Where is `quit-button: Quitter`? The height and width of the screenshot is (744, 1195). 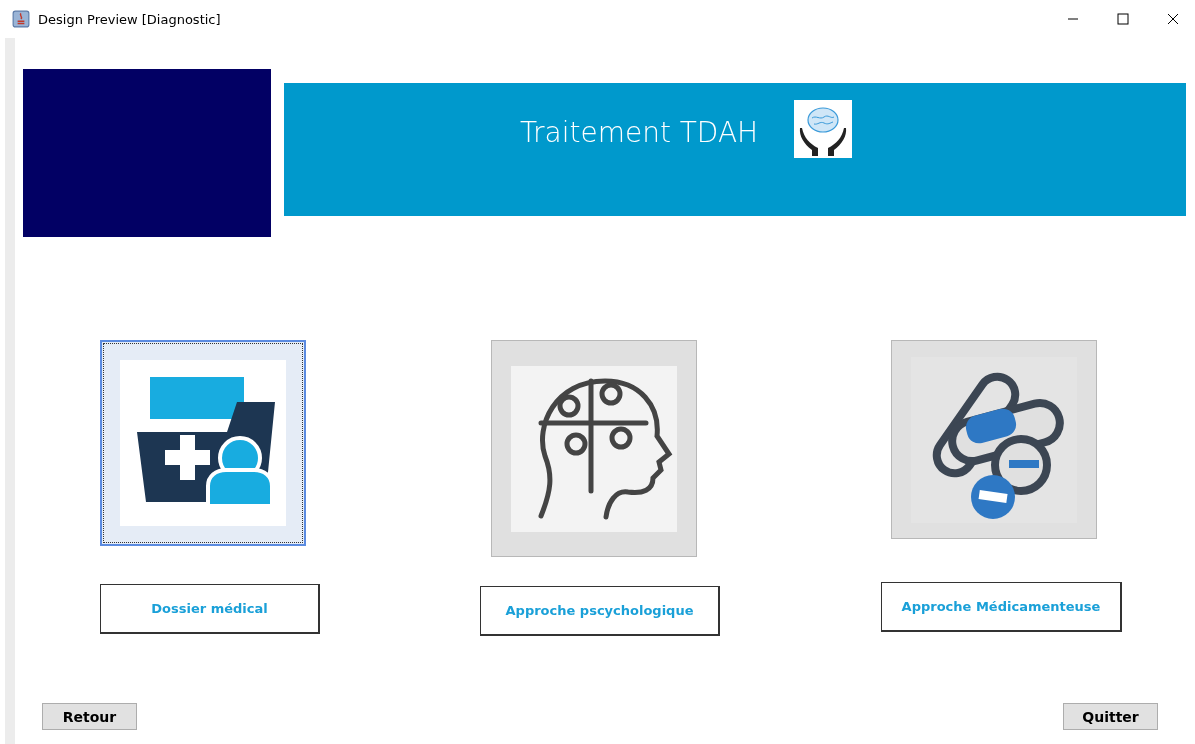
quit-button: Quitter is located at coordinates (1110, 716).